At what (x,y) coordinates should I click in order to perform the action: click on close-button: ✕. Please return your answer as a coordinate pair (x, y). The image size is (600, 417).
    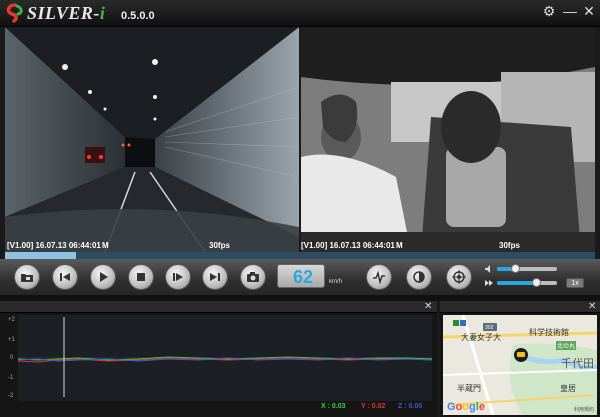
    Looking at the image, I should click on (589, 11).